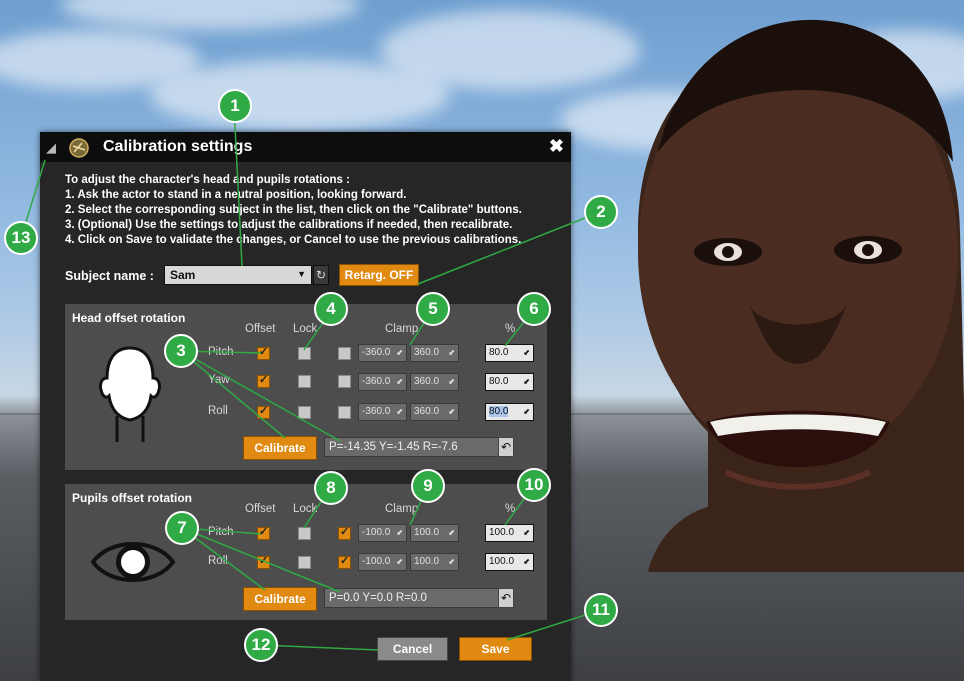 The width and height of the screenshot is (964, 681). I want to click on callout-badge: 9, so click(428, 486).